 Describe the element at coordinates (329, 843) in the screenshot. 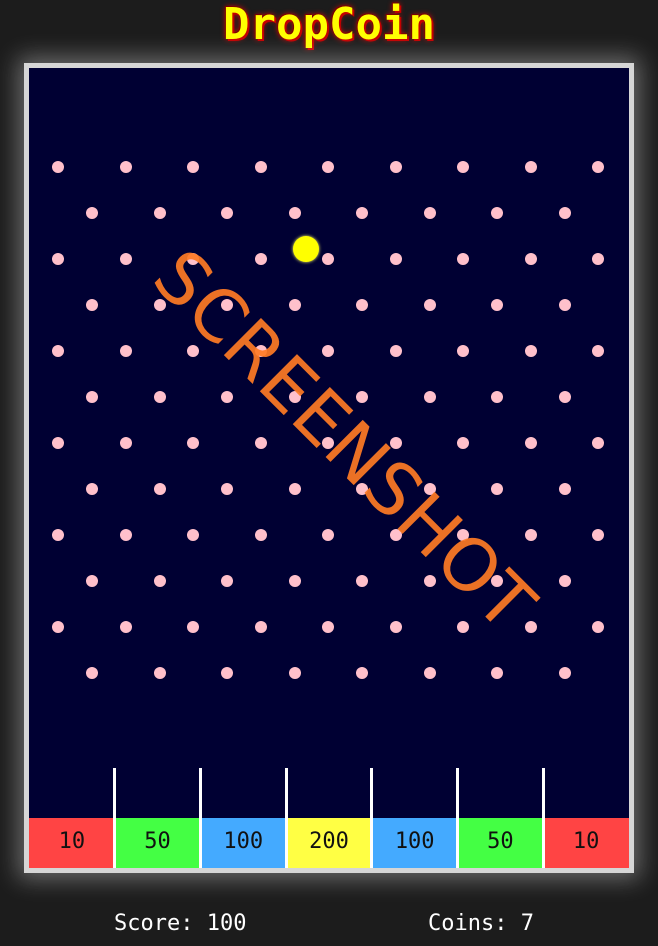

I see `score-slot: 200` at that location.